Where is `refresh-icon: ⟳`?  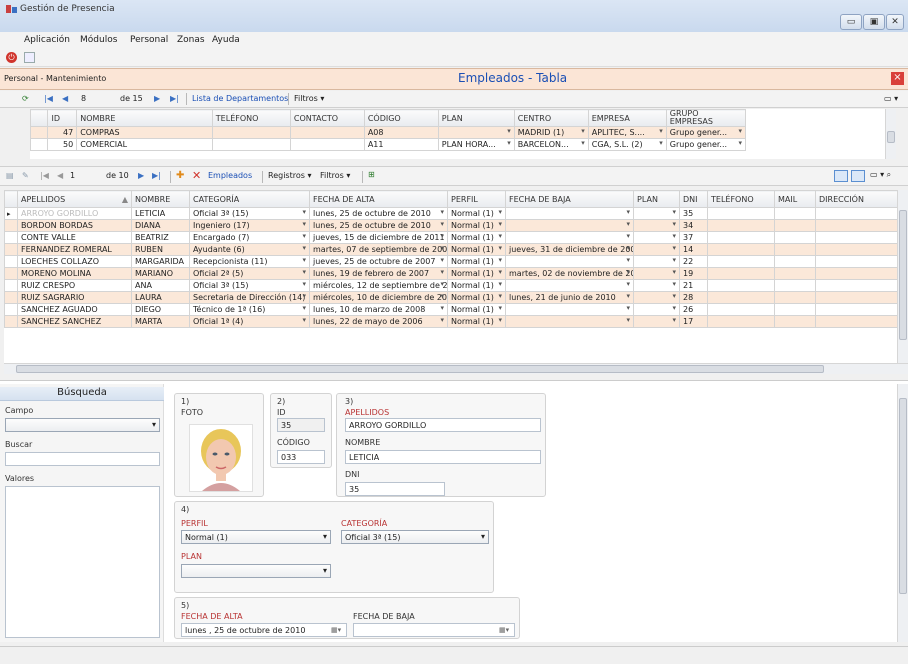 refresh-icon: ⟳ is located at coordinates (25, 98).